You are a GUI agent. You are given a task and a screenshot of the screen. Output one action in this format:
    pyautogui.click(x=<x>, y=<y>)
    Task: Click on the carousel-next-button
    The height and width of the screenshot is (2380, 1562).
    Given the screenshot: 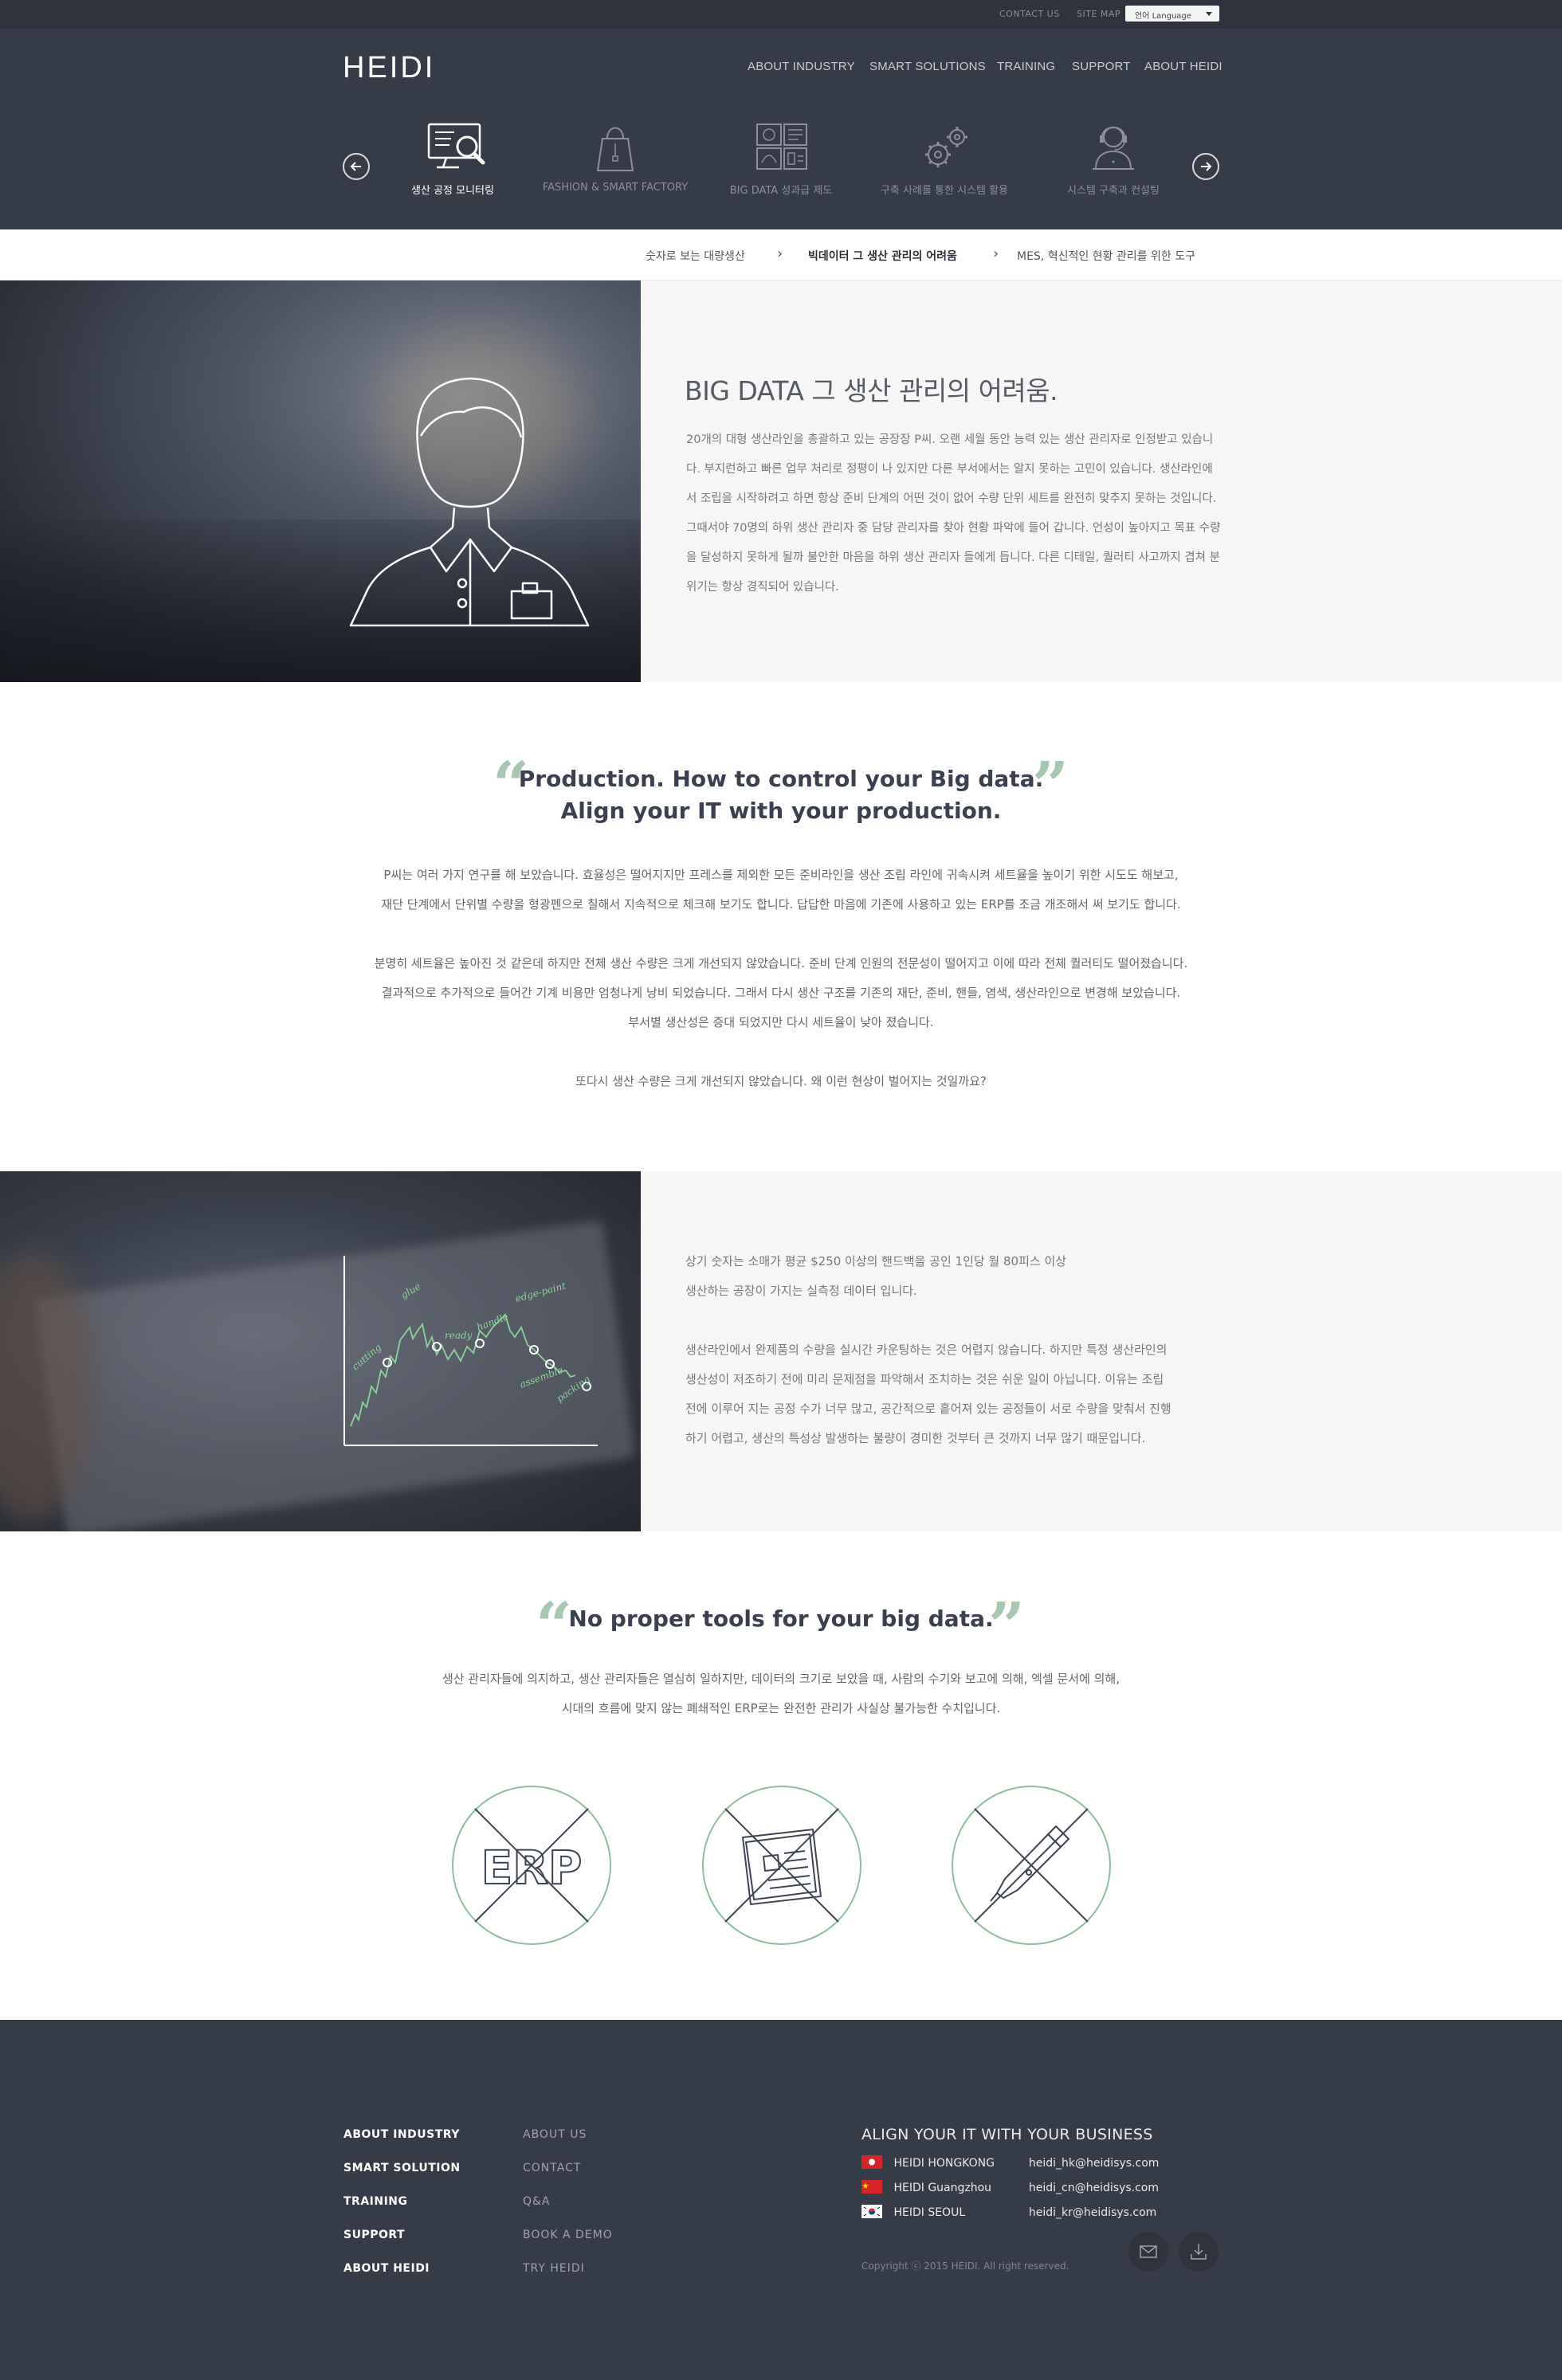 What is the action you would take?
    pyautogui.click(x=1205, y=166)
    